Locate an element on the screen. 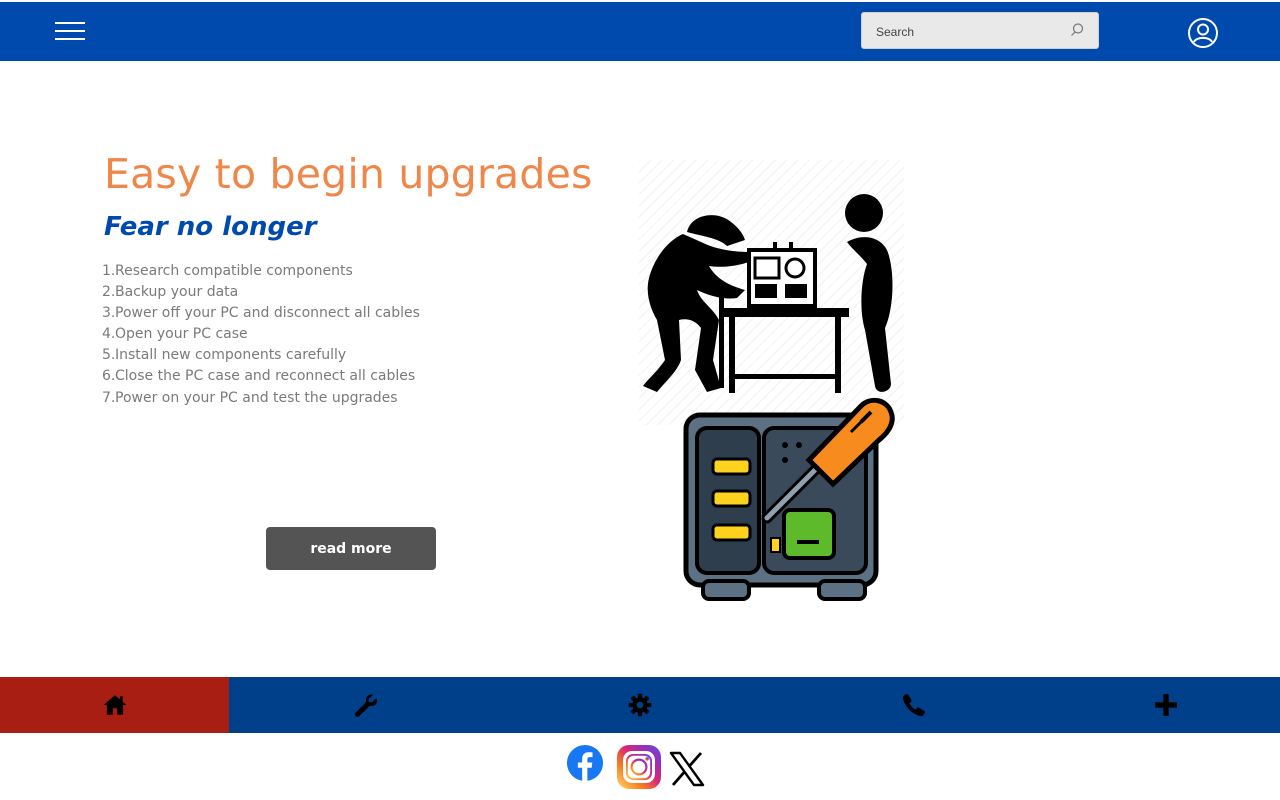 This screenshot has width=1280, height=800. hero-title: Easy to begin upgrades is located at coordinates (348, 174).